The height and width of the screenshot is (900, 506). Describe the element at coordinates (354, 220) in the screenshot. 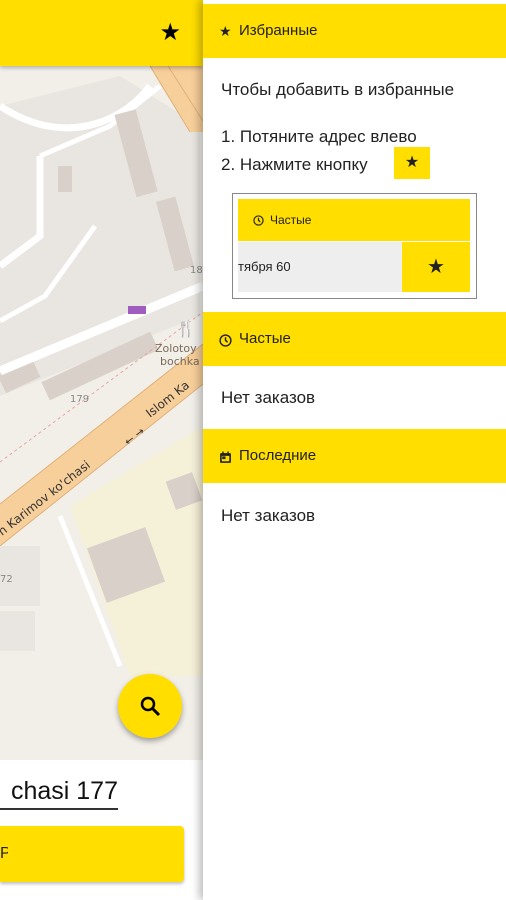

I see `example-header: Частые` at that location.